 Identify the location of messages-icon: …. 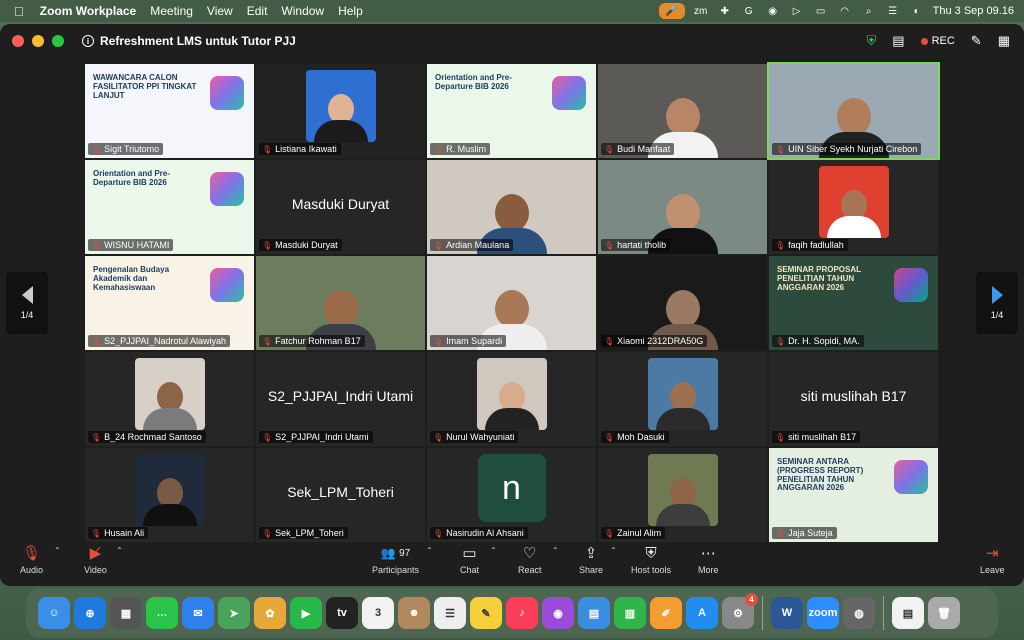
(162, 613).